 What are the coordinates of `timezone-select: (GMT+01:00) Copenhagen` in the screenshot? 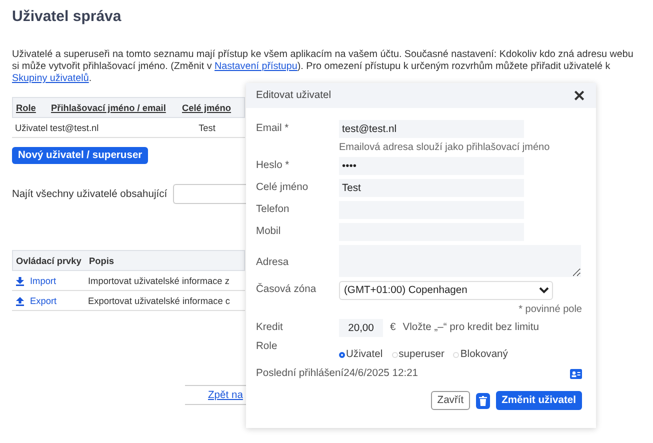 It's located at (446, 290).